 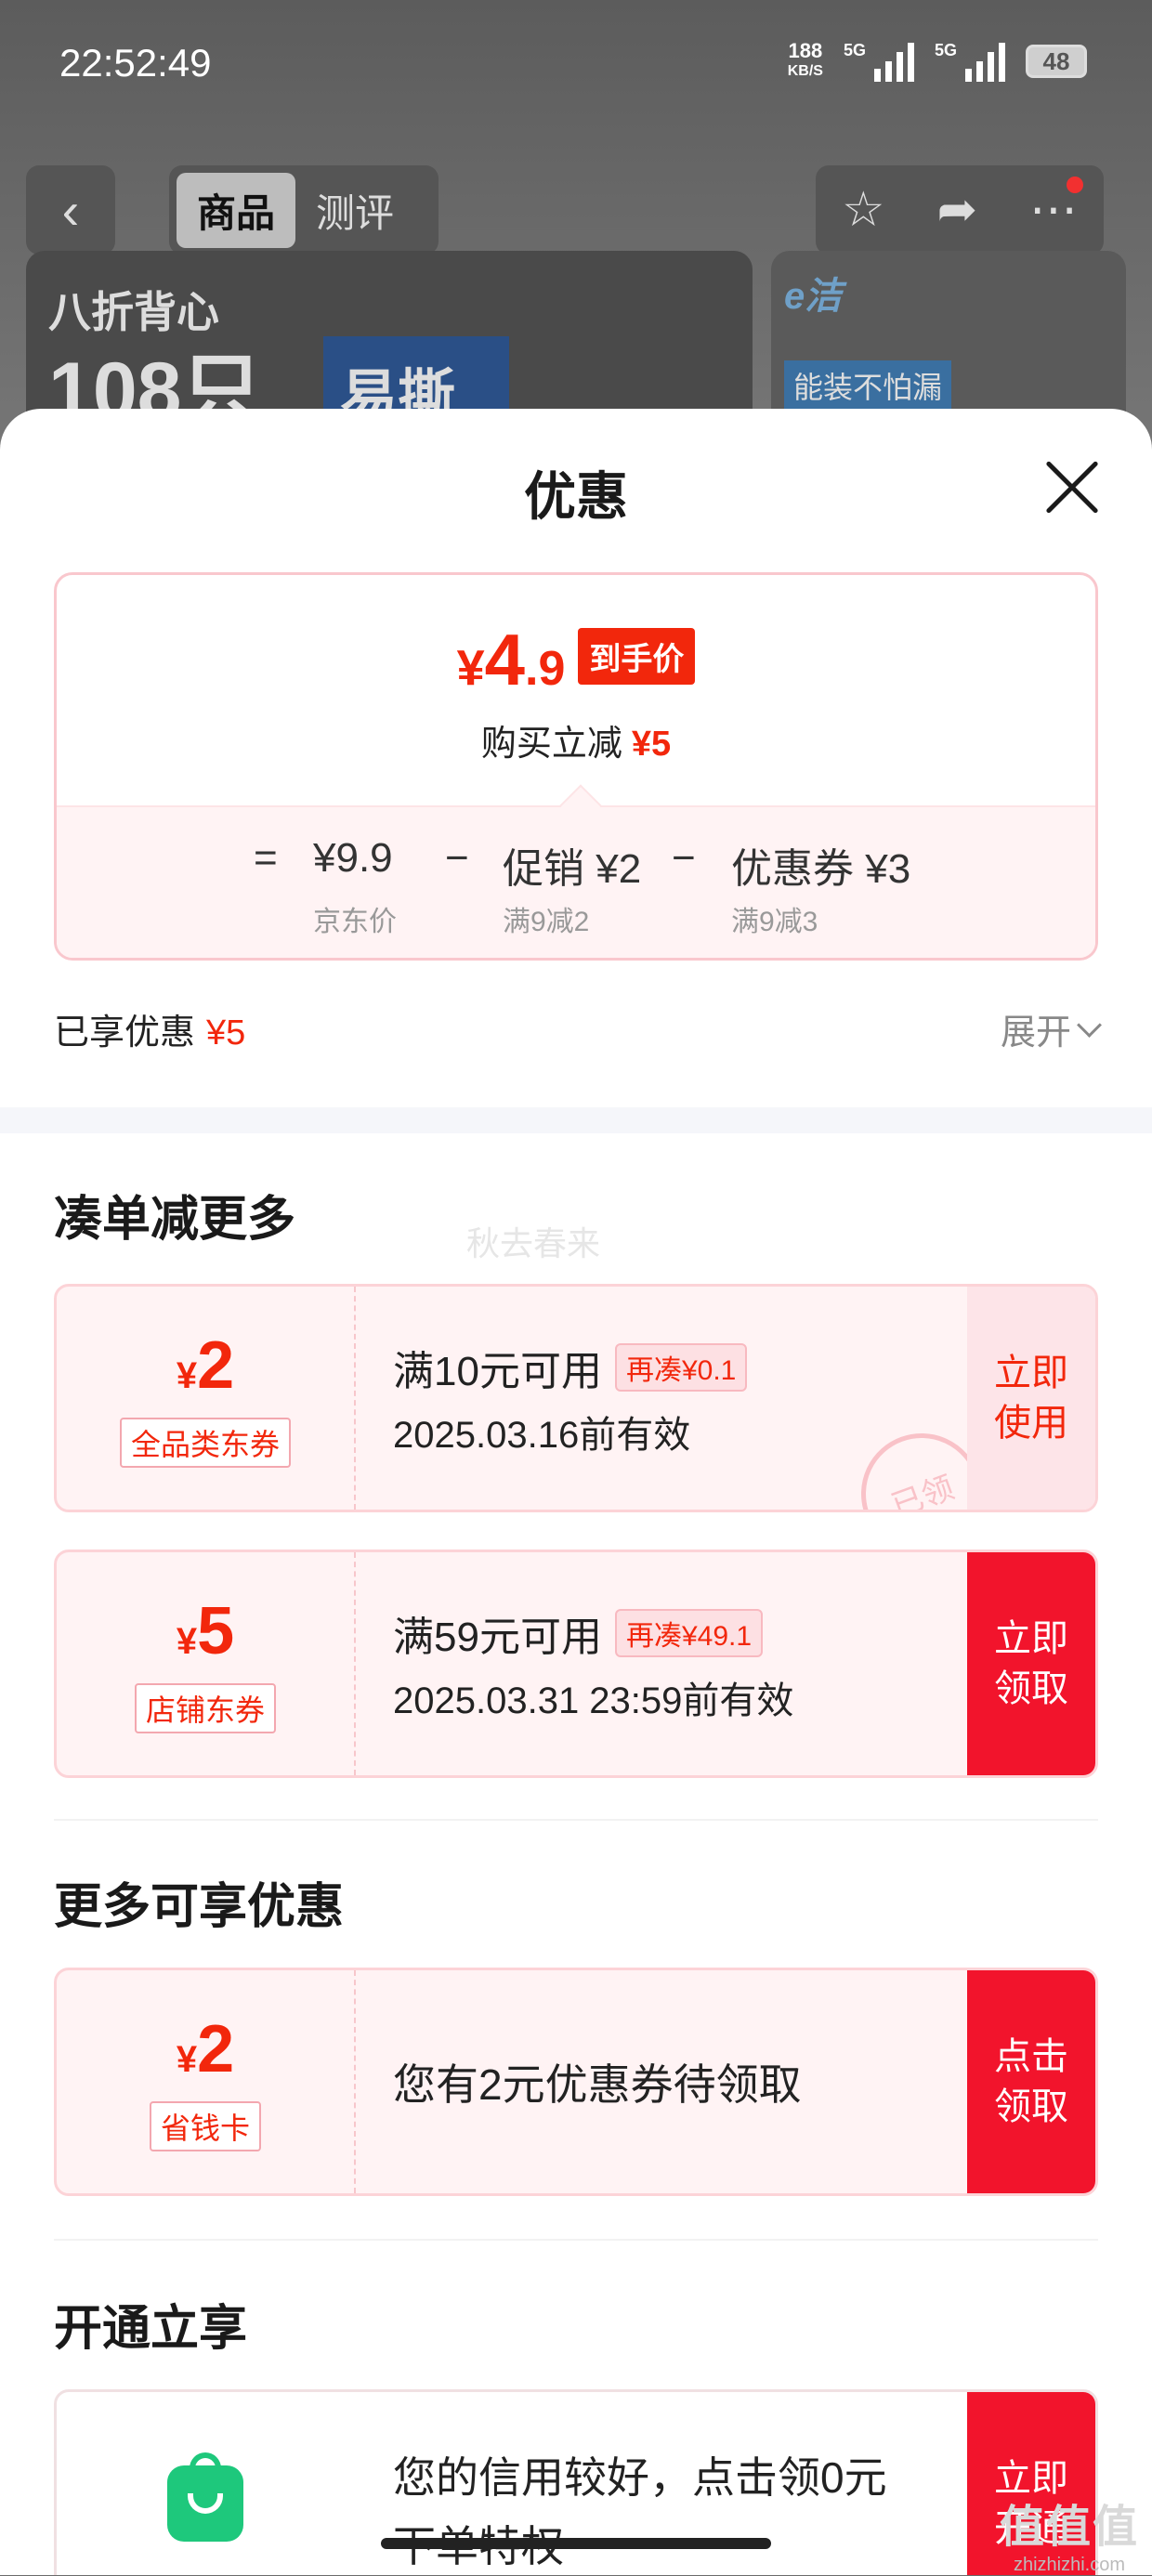 I want to click on status-time: 22:52:49, so click(x=135, y=63).